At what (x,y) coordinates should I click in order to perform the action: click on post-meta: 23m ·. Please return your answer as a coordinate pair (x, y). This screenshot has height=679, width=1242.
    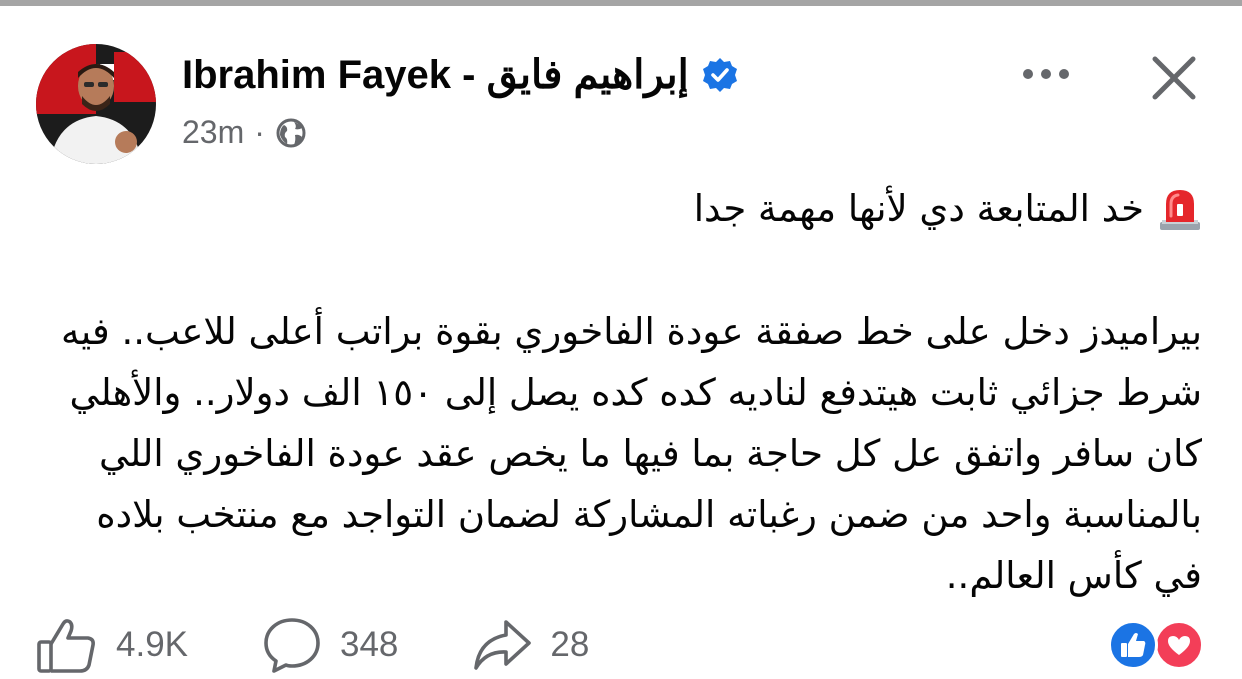
    Looking at the image, I should click on (244, 132).